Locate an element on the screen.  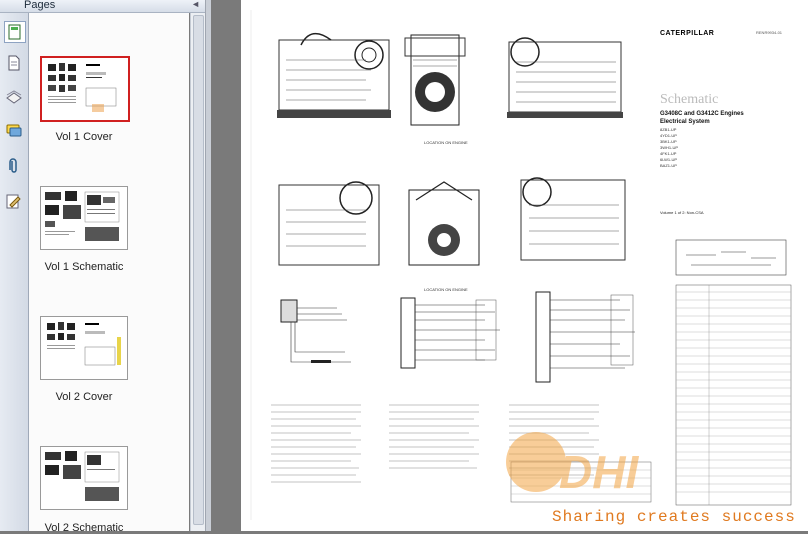
document-heading: Schematic is located at coordinates (689, 99).